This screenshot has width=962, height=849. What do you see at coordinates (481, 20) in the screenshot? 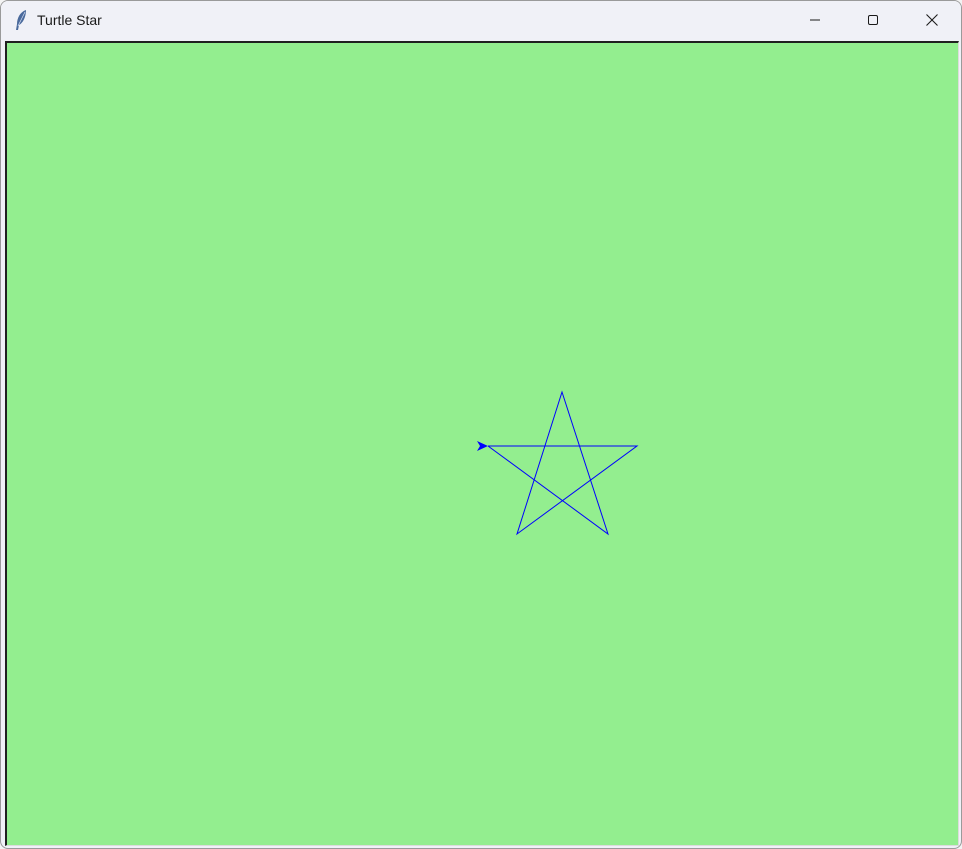
I see `title-bar: Turtle Star` at bounding box center [481, 20].